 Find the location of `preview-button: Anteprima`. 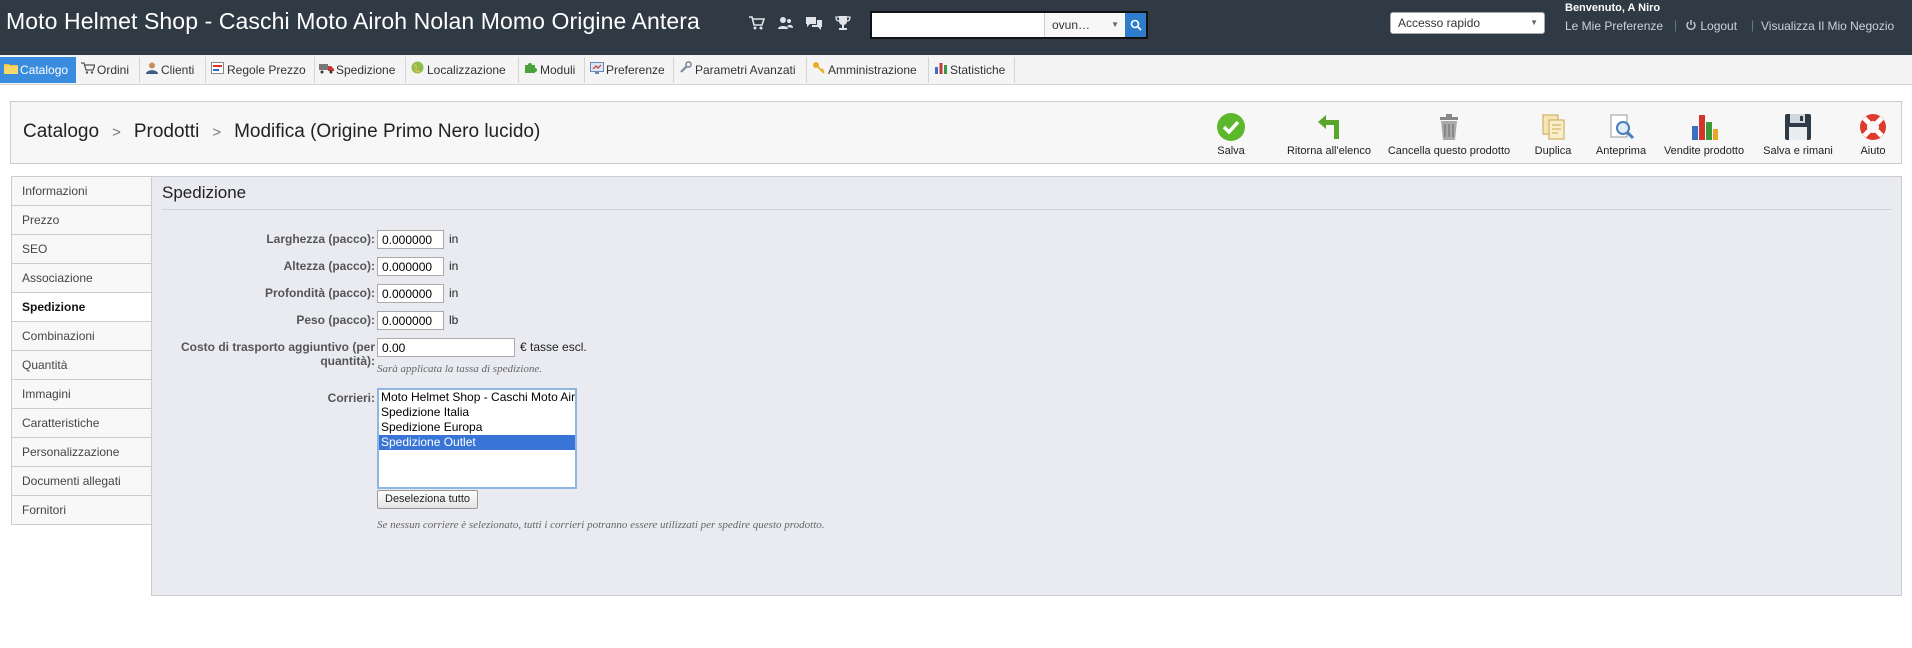

preview-button: Anteprima is located at coordinates (1621, 136).